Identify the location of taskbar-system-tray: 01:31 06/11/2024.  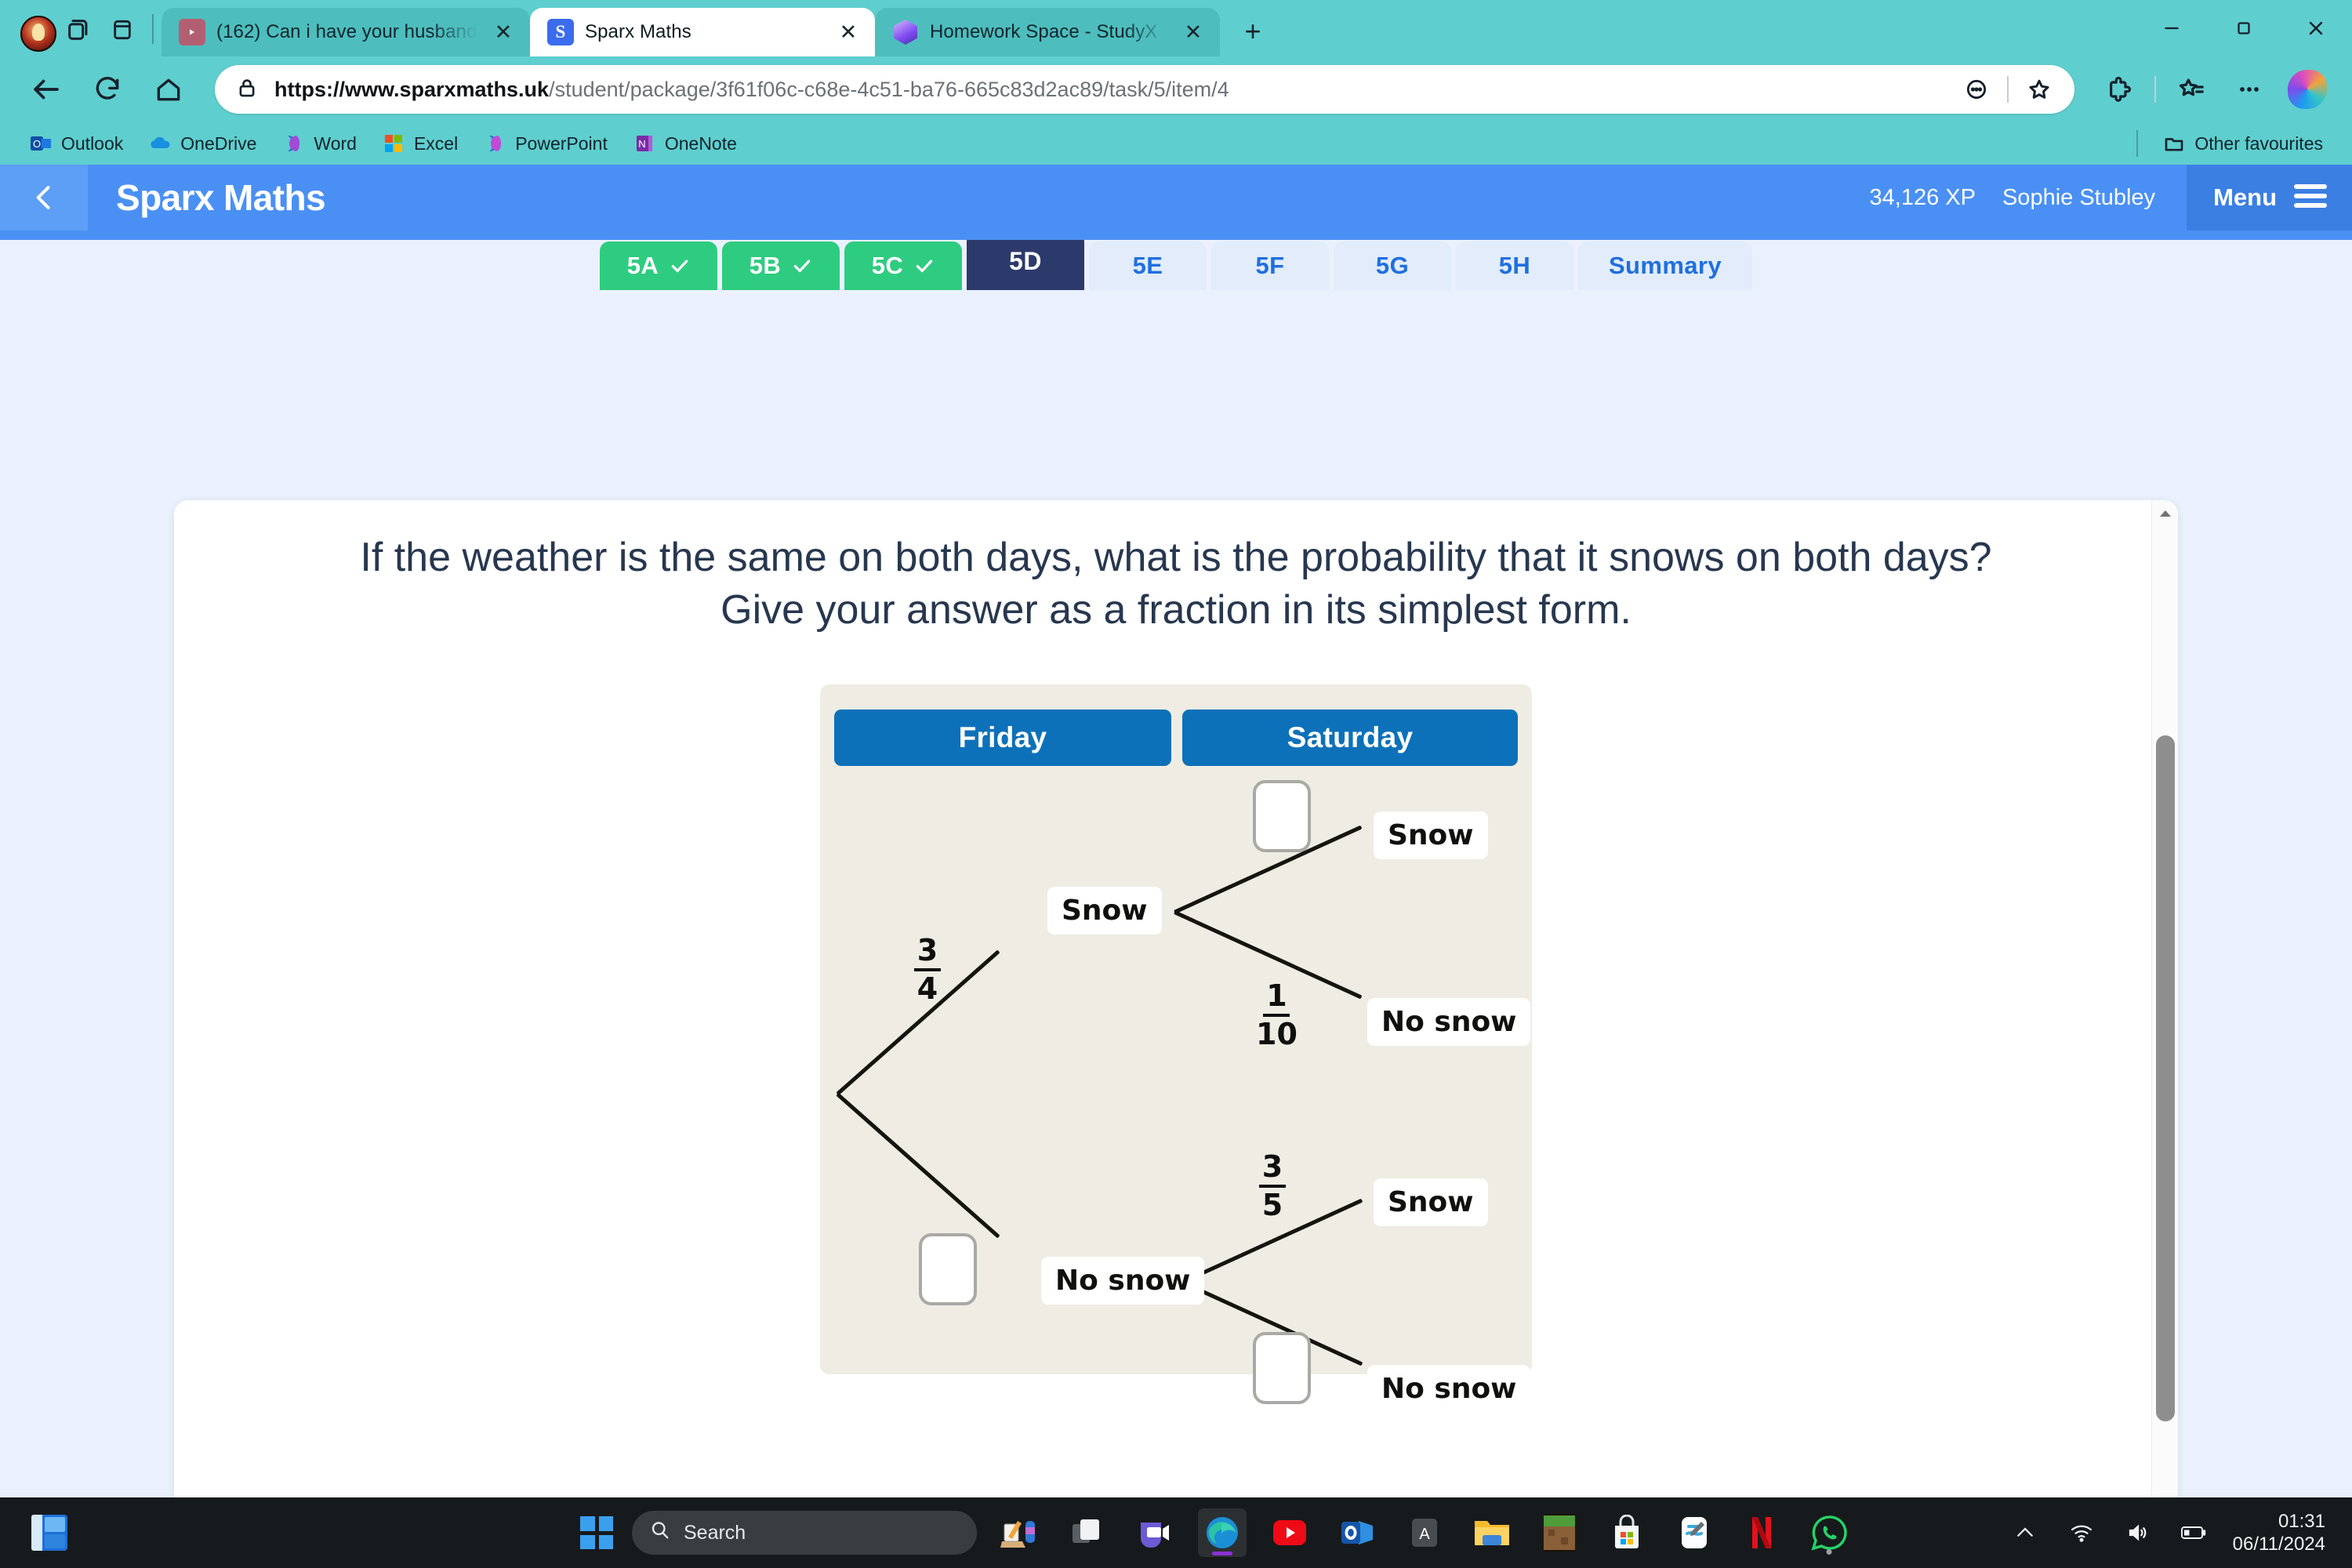
(2168, 1533).